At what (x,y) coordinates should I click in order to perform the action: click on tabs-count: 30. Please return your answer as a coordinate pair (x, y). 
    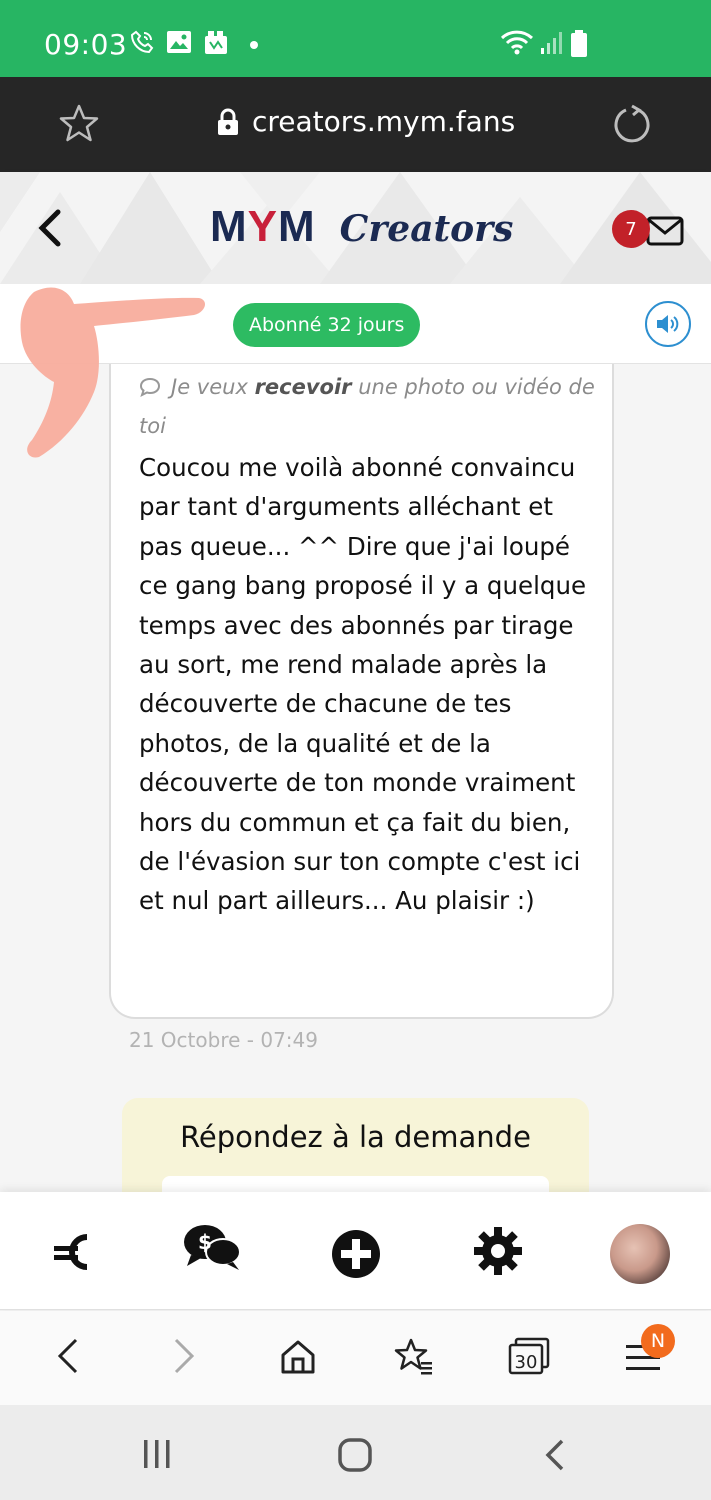
    Looking at the image, I should click on (526, 1362).